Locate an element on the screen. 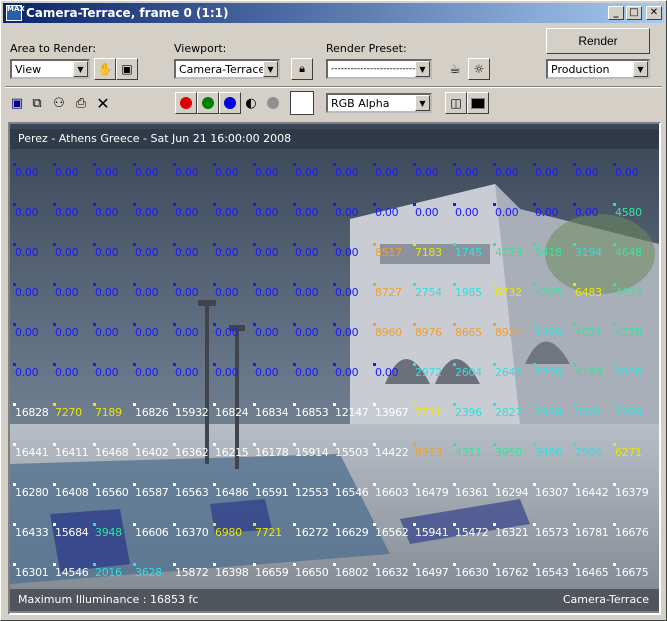 This screenshot has height=621, width=667. environment-button: ☼ is located at coordinates (479, 69).